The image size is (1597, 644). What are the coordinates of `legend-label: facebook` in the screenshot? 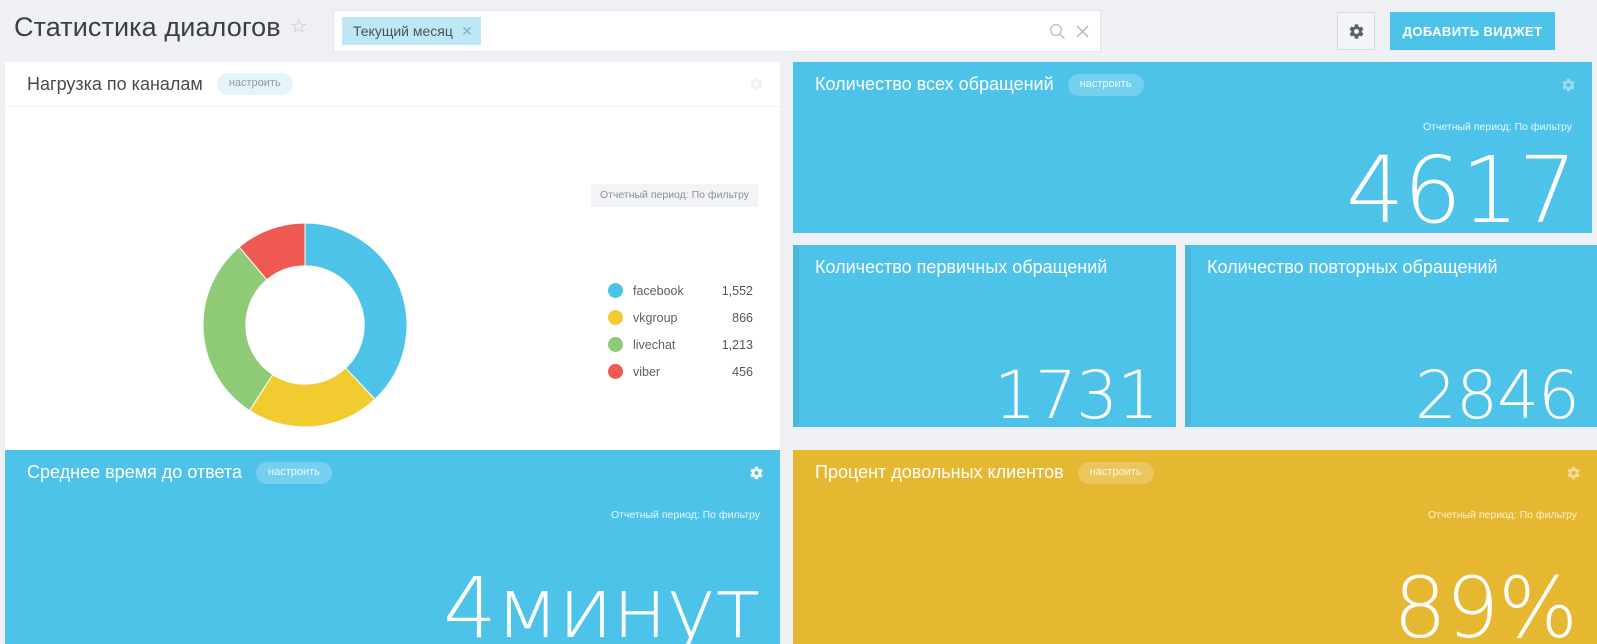 It's located at (658, 290).